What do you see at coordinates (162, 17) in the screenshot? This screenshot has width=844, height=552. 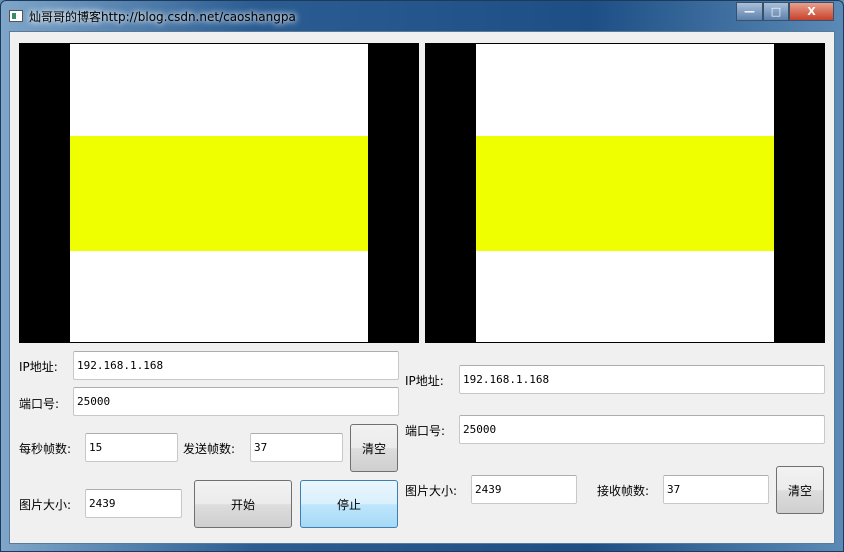 I see `window-title: 灿哥哥的博客http://blog.csdn.net/caoshangpa` at bounding box center [162, 17].